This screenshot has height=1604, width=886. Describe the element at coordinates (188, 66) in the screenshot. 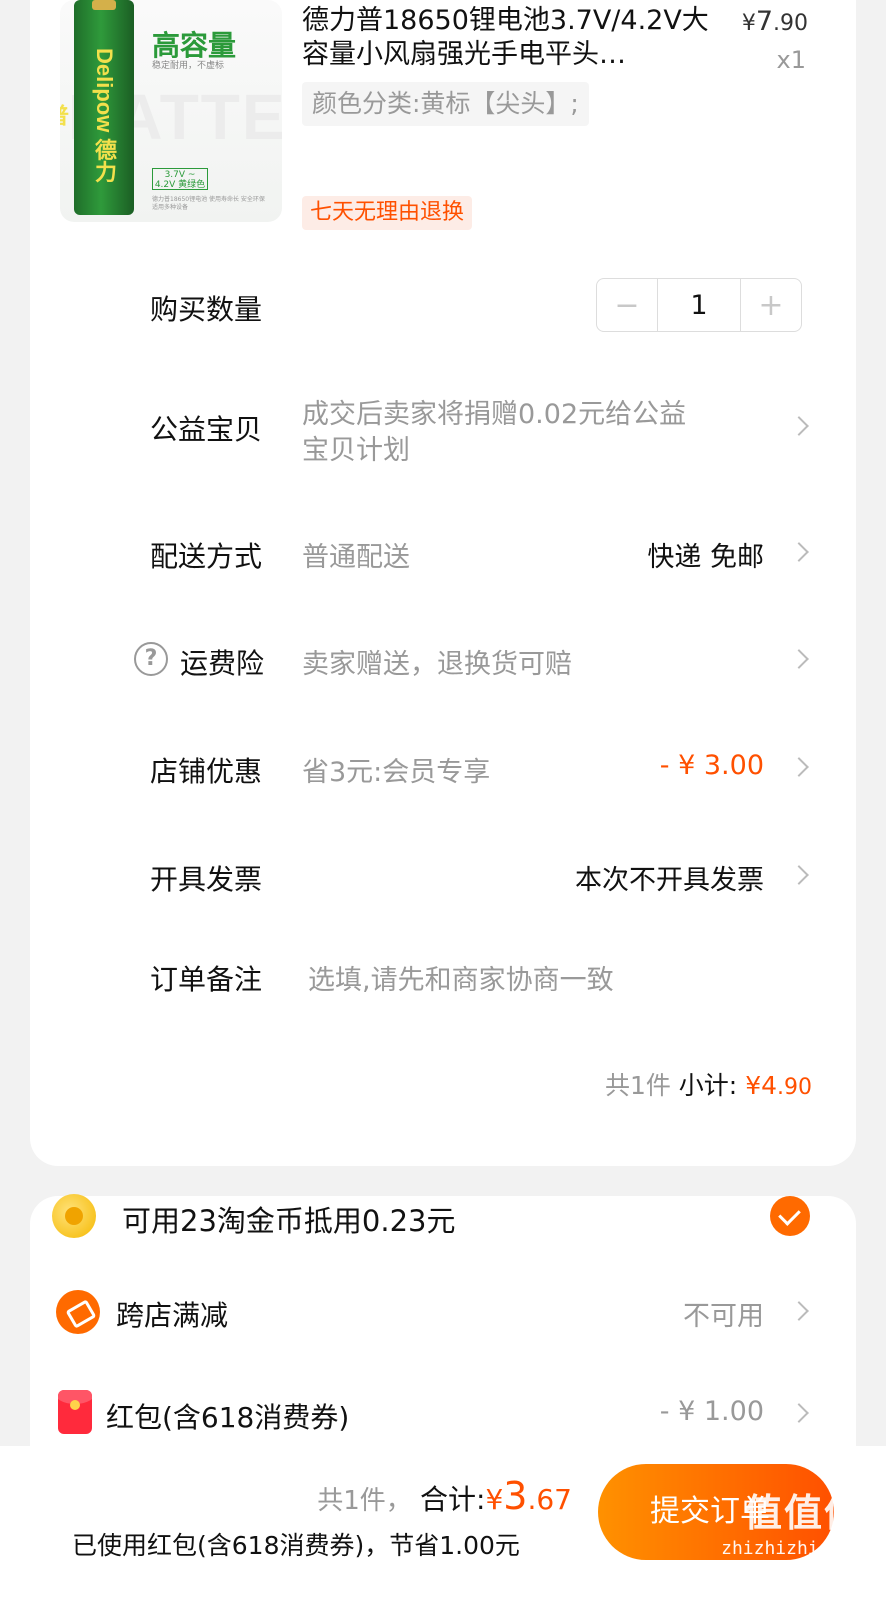

I see `thumbnail-subline: 稳定耐用，不虚标` at that location.